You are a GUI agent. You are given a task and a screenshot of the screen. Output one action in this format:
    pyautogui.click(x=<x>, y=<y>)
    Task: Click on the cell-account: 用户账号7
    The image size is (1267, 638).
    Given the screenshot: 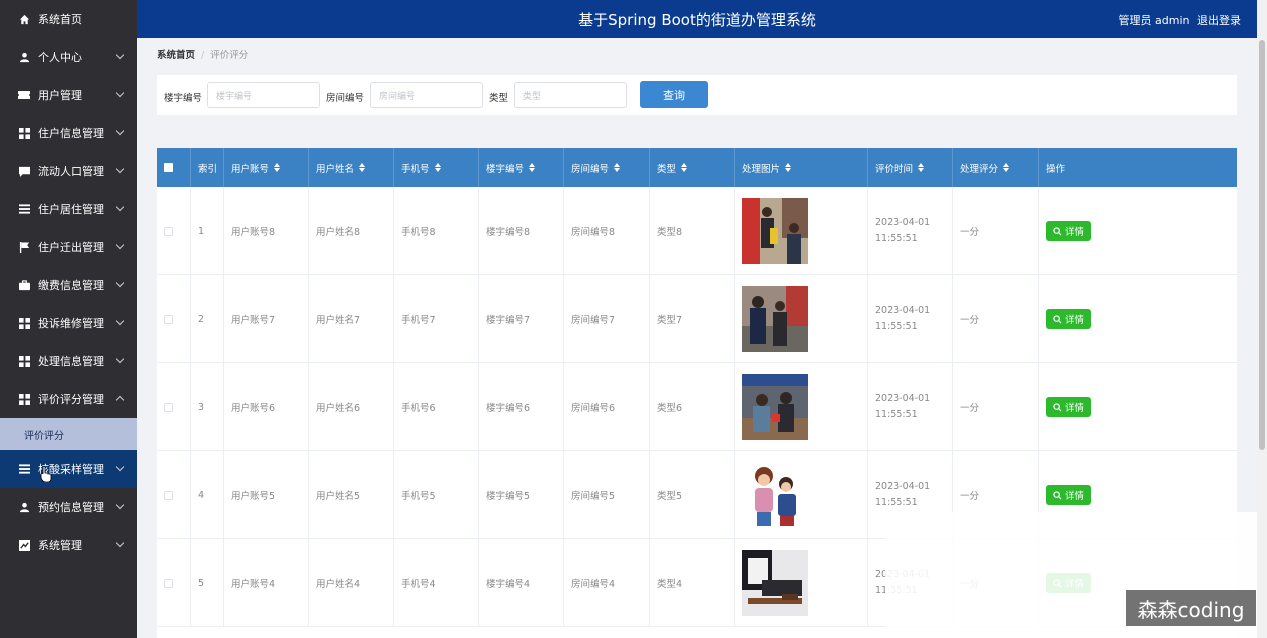 What is the action you would take?
    pyautogui.click(x=266, y=319)
    